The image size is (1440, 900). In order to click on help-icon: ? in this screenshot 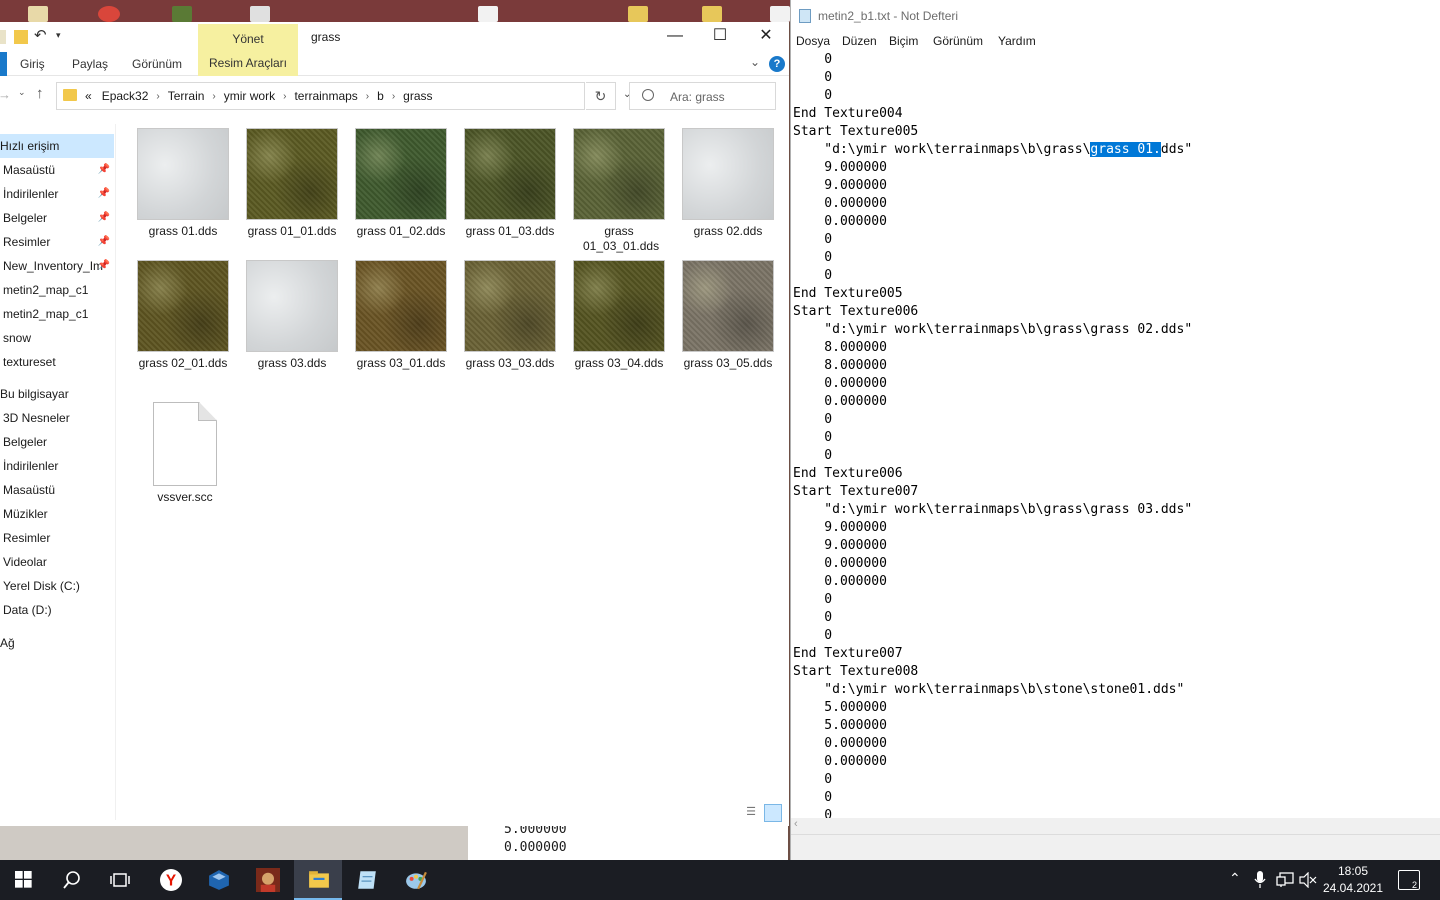, I will do `click(777, 64)`.